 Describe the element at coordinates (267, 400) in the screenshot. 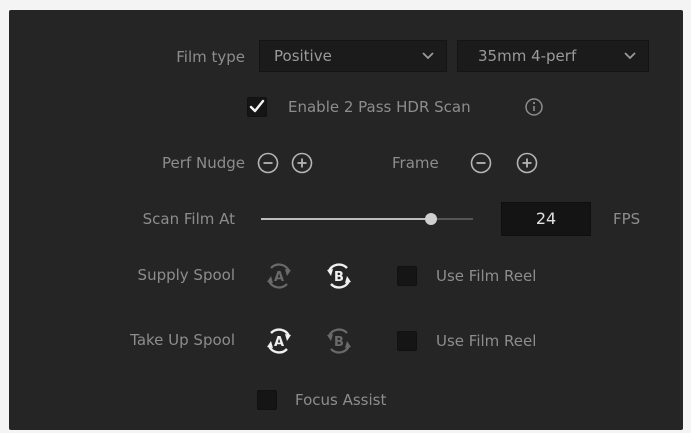

I see `focus-assist-checkbox` at that location.